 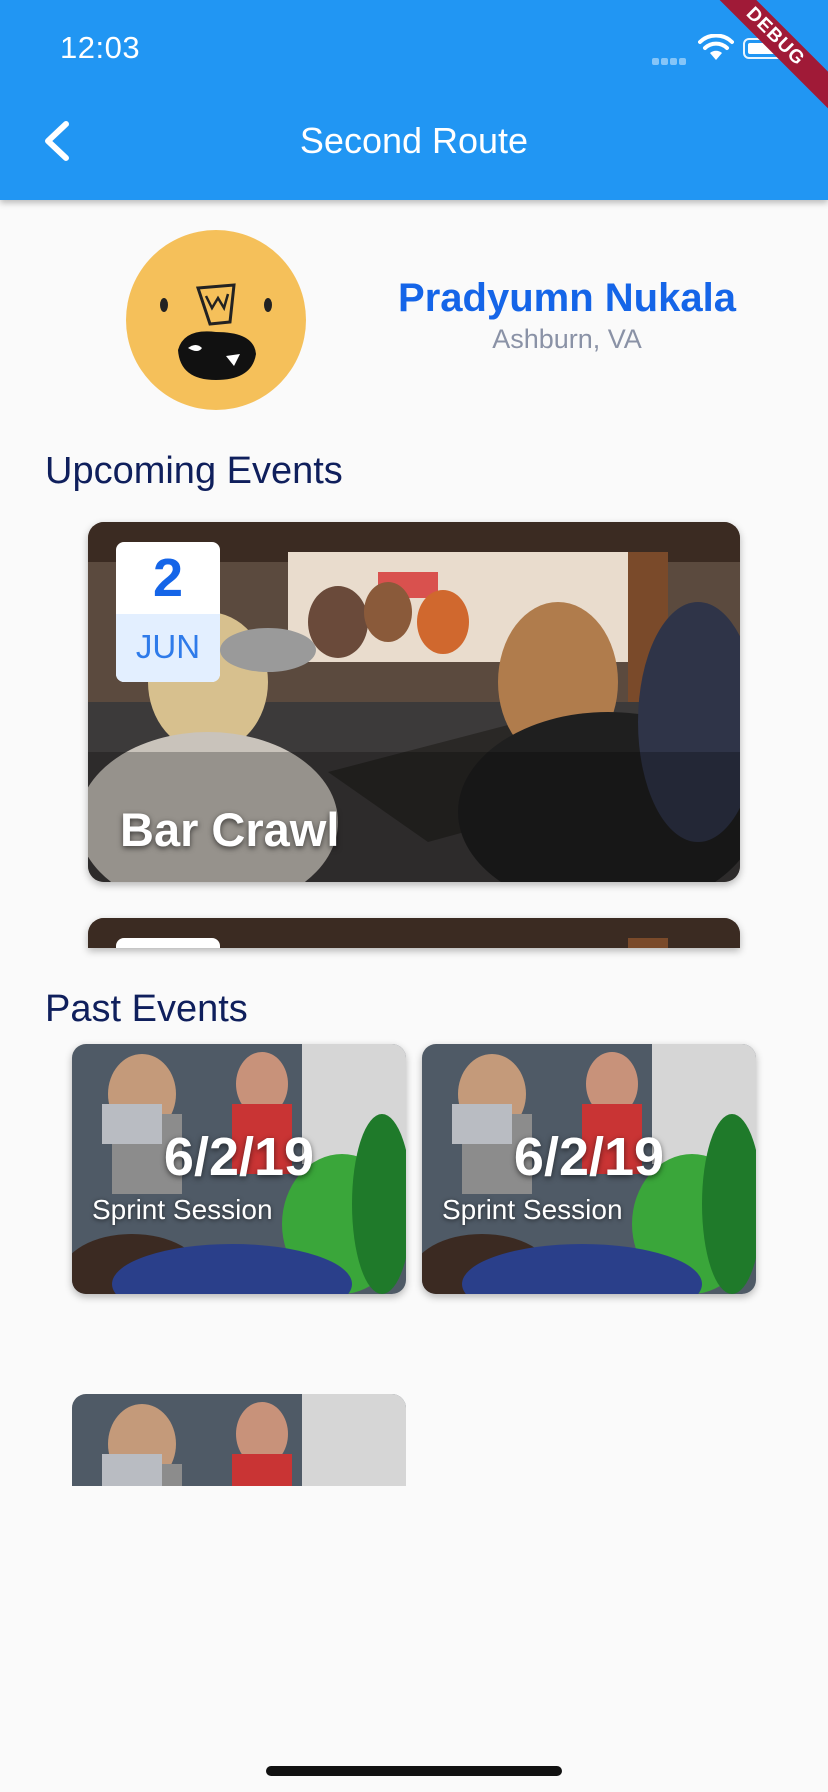 What do you see at coordinates (414, 933) in the screenshot?
I see `event-card-clipped` at bounding box center [414, 933].